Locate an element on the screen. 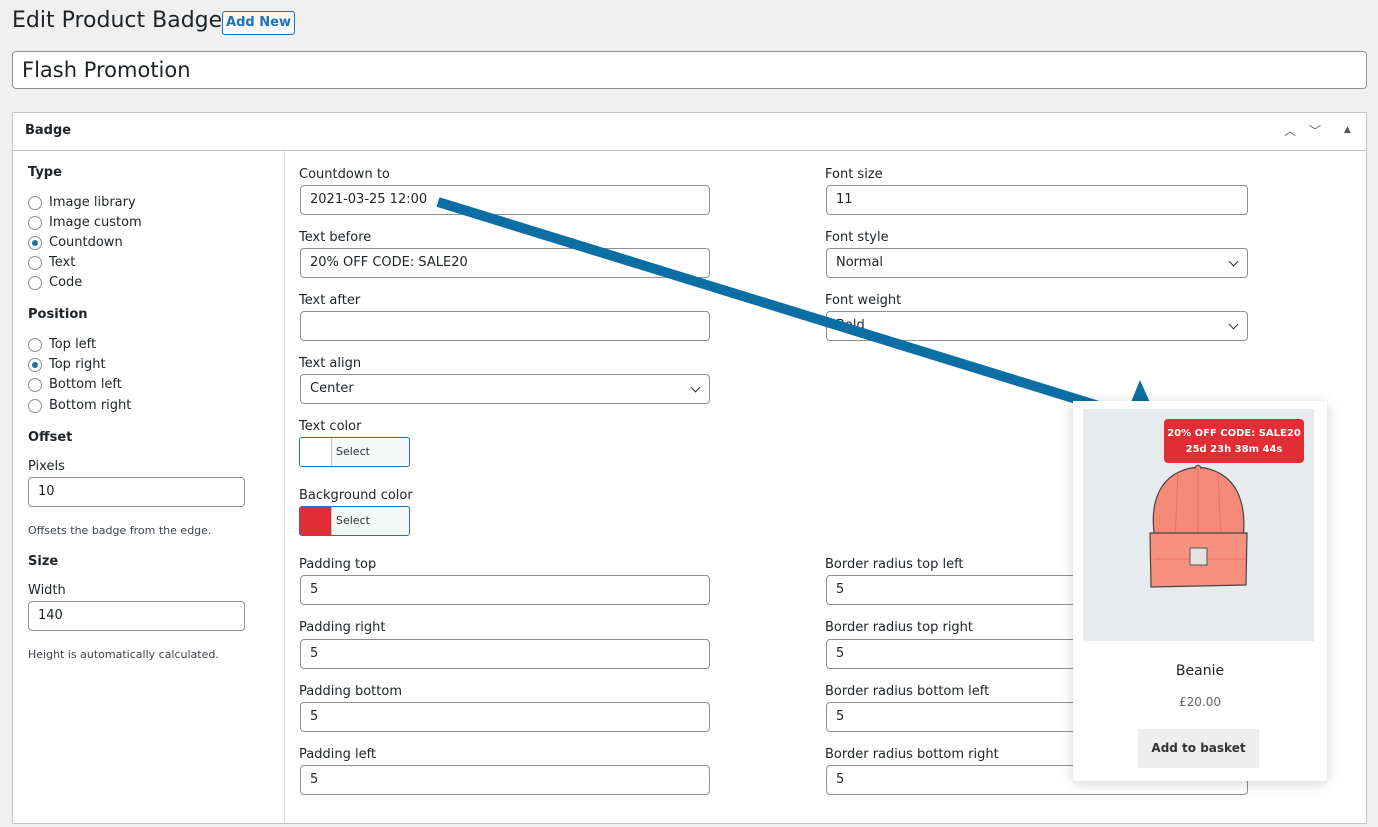  bg-color-picker-button: Select Colour is located at coordinates (354, 521).